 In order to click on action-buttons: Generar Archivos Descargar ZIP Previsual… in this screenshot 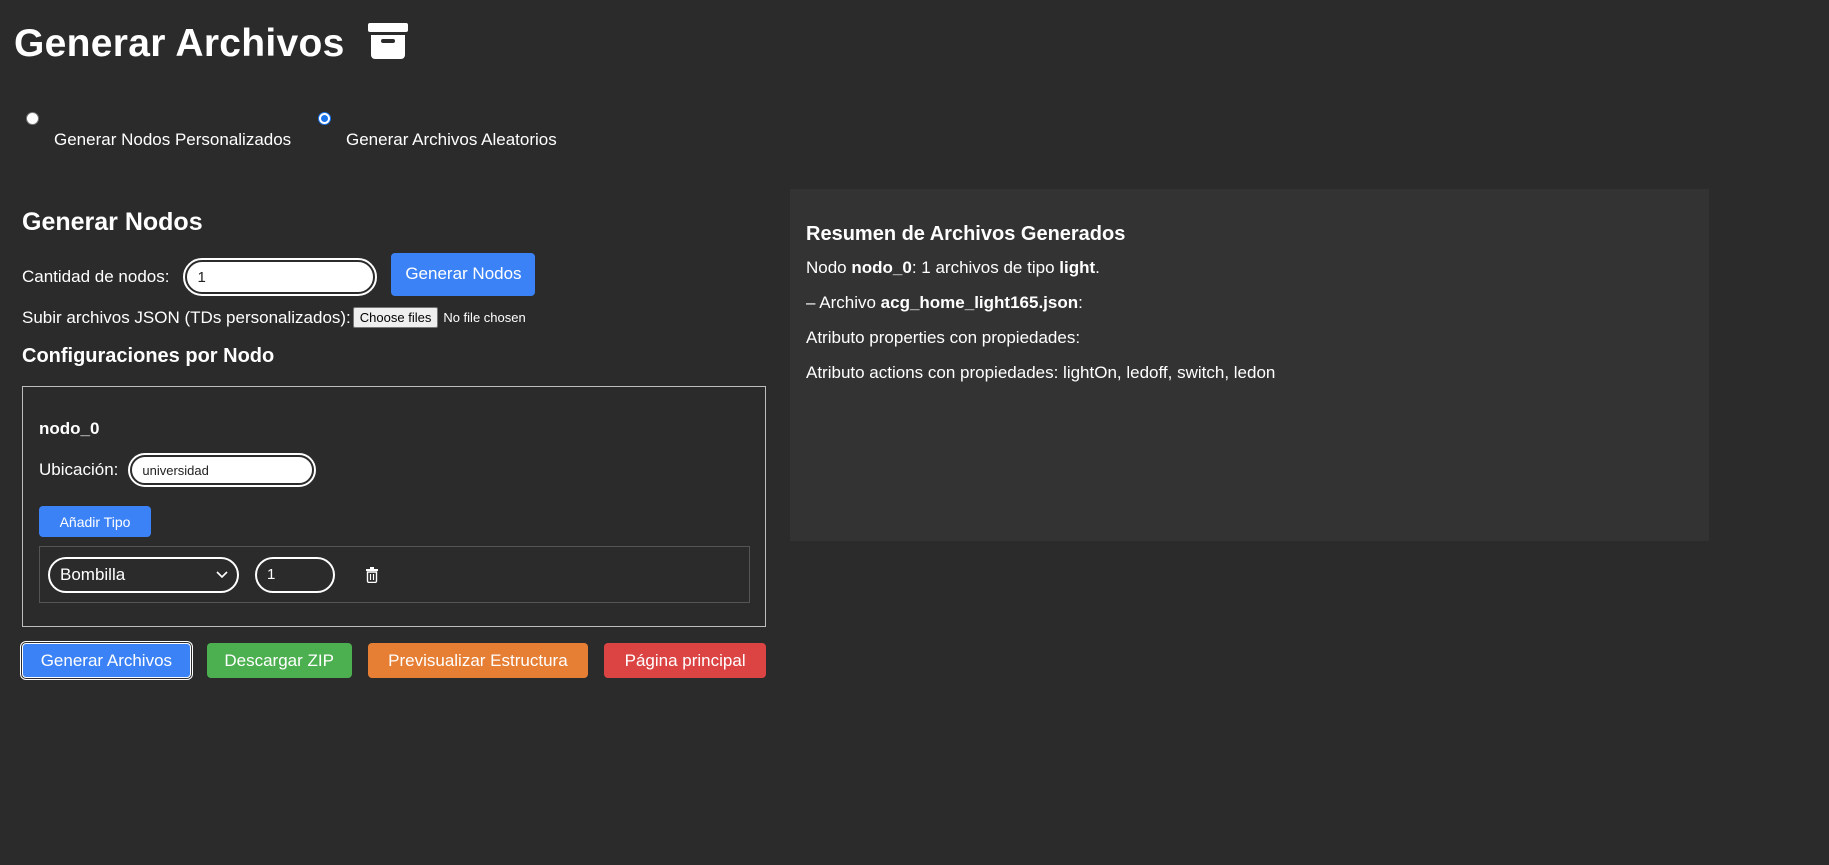, I will do `click(394, 660)`.